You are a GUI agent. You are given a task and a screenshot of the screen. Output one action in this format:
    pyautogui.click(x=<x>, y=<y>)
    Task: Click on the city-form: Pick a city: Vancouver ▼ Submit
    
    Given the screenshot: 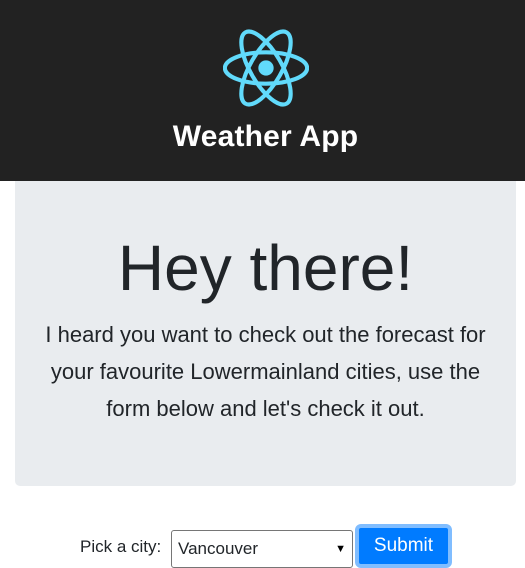 What is the action you would take?
    pyautogui.click(x=262, y=546)
    